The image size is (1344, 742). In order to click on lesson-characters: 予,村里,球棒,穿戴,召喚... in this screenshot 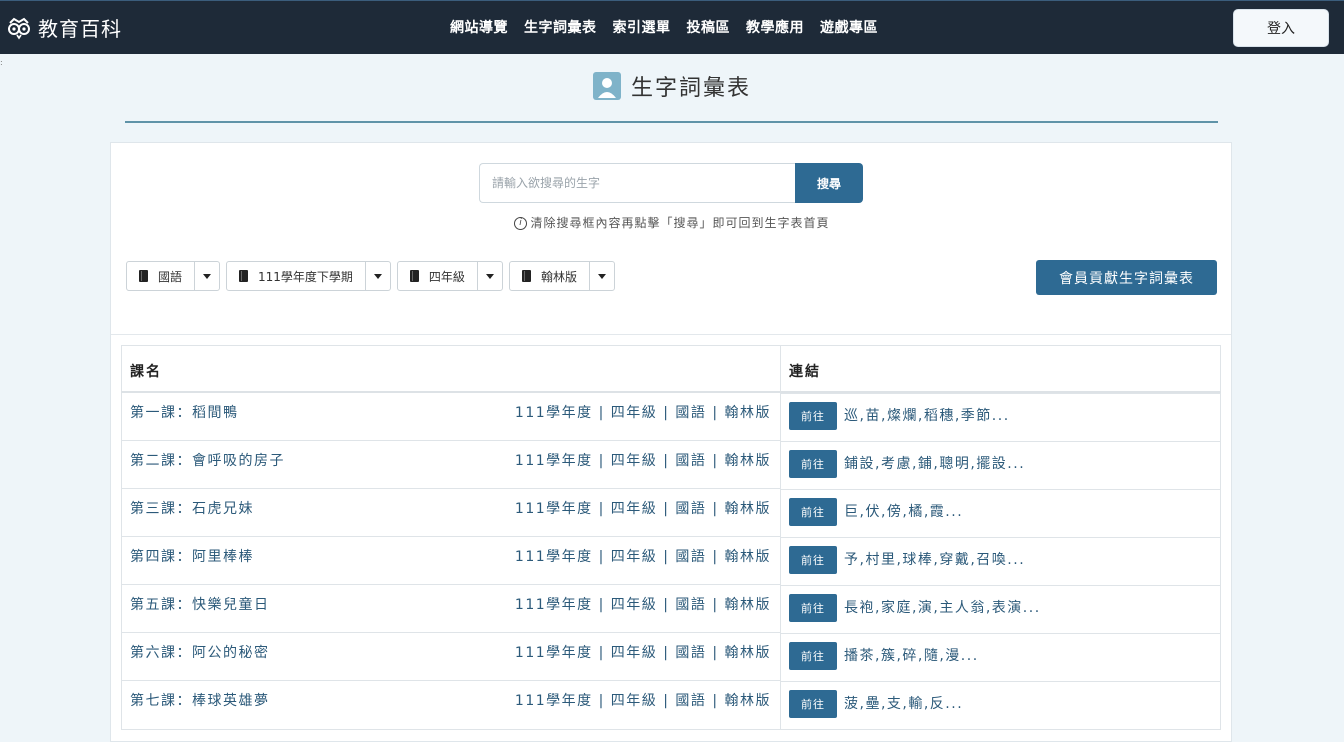, I will do `click(935, 559)`.